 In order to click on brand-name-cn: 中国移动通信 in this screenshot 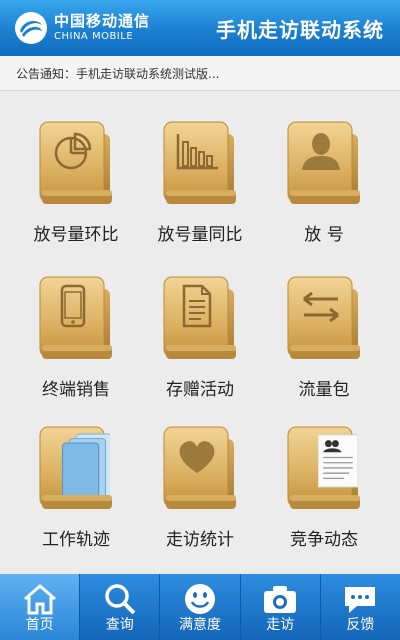, I will do `click(102, 21)`.